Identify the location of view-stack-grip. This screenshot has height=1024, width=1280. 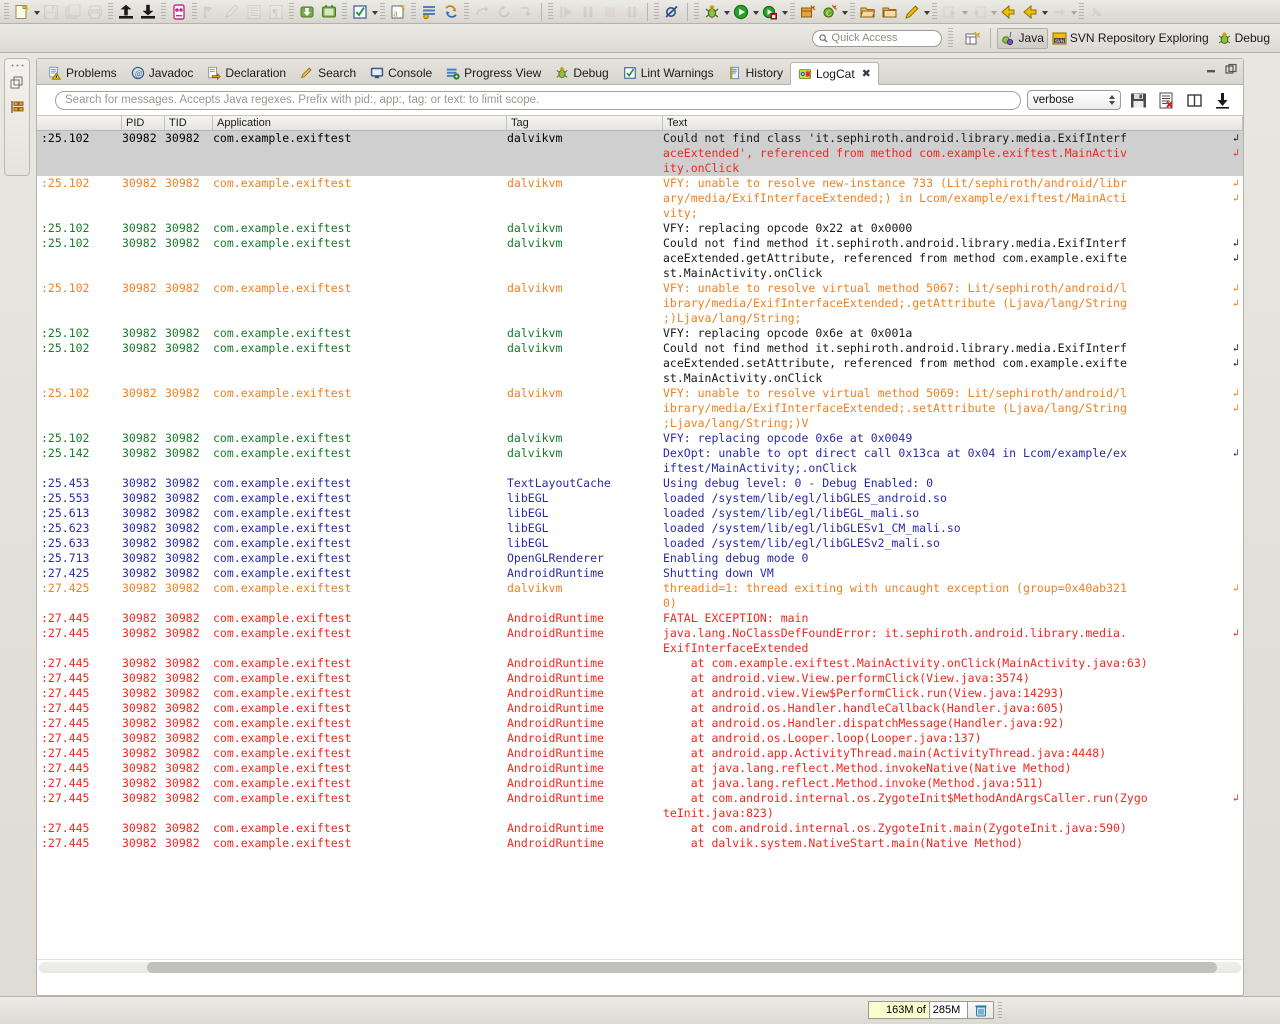
(17, 66).